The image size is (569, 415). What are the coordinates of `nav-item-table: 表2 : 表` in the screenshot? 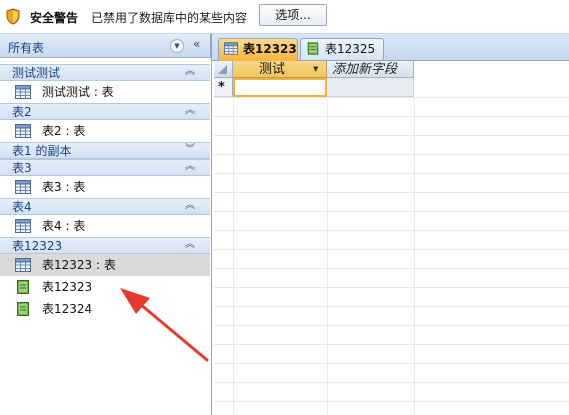 It's located at (105, 131).